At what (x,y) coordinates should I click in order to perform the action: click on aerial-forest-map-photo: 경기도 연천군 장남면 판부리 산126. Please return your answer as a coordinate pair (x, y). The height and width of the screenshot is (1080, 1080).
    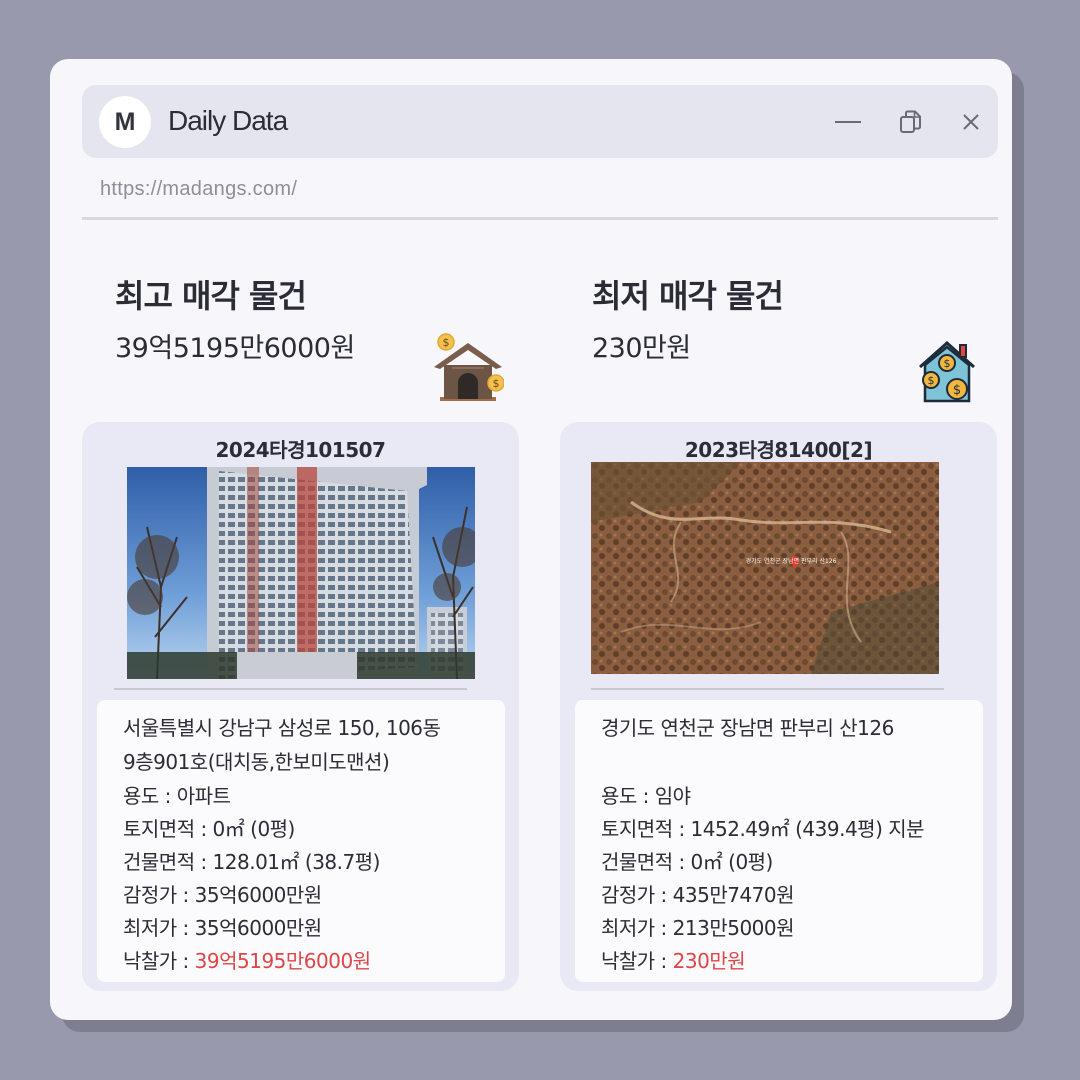
    Looking at the image, I should click on (765, 568).